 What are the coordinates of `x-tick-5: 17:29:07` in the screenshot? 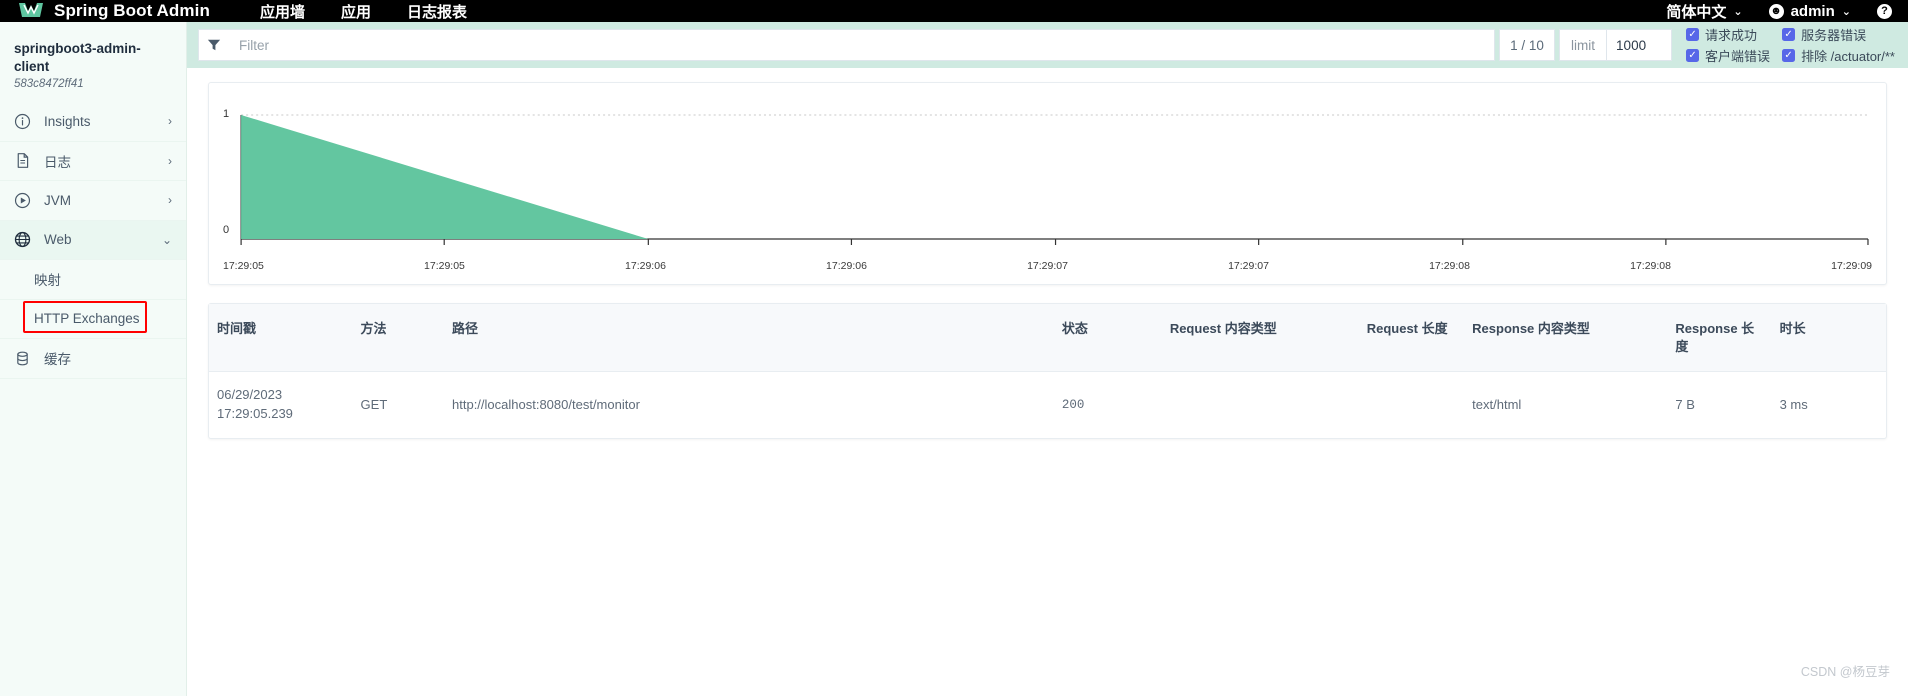 It's located at (1248, 266).